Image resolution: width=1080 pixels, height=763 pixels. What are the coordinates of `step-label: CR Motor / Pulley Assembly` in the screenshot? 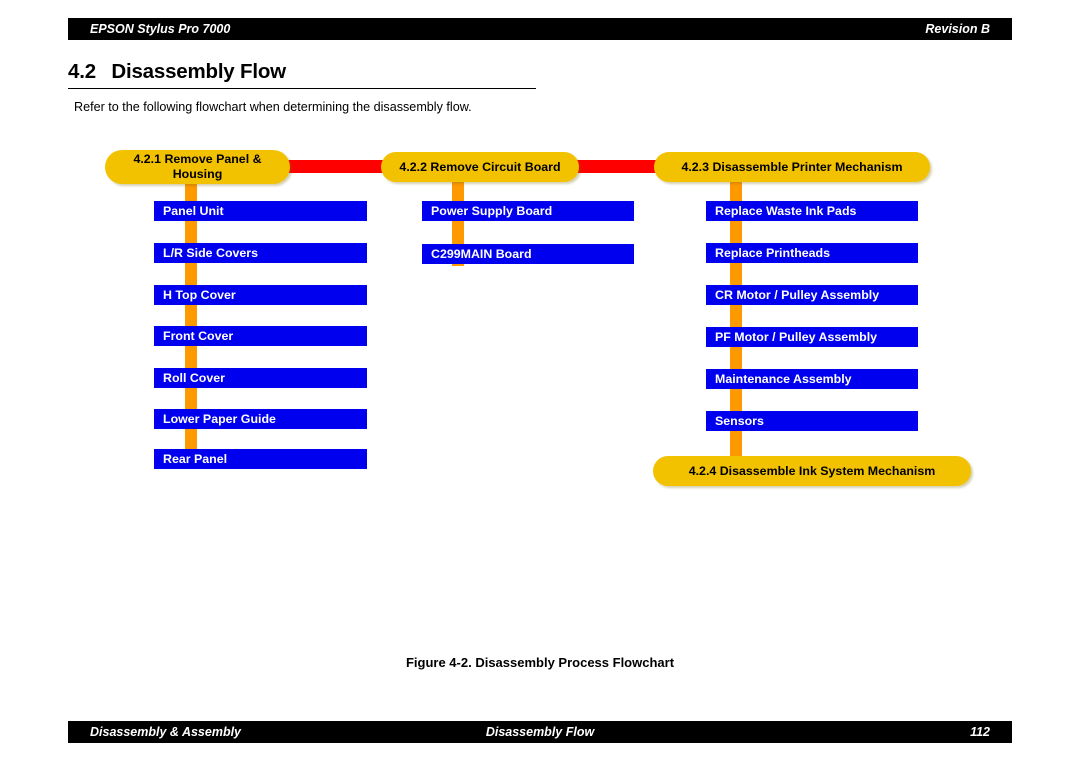 It's located at (797, 295).